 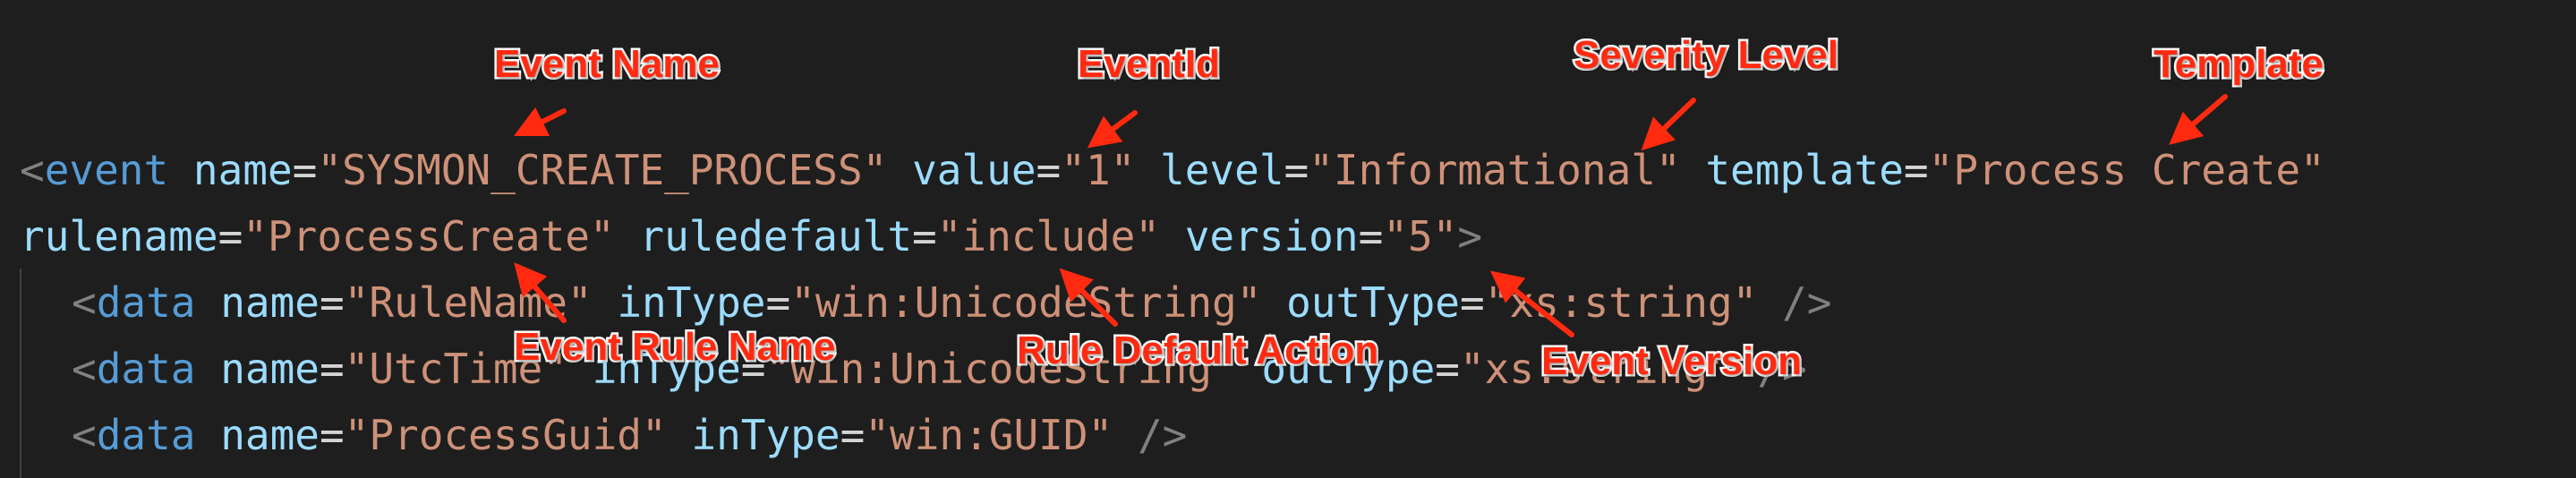 I want to click on arrow-rule-default-action, so click(x=1088, y=297).